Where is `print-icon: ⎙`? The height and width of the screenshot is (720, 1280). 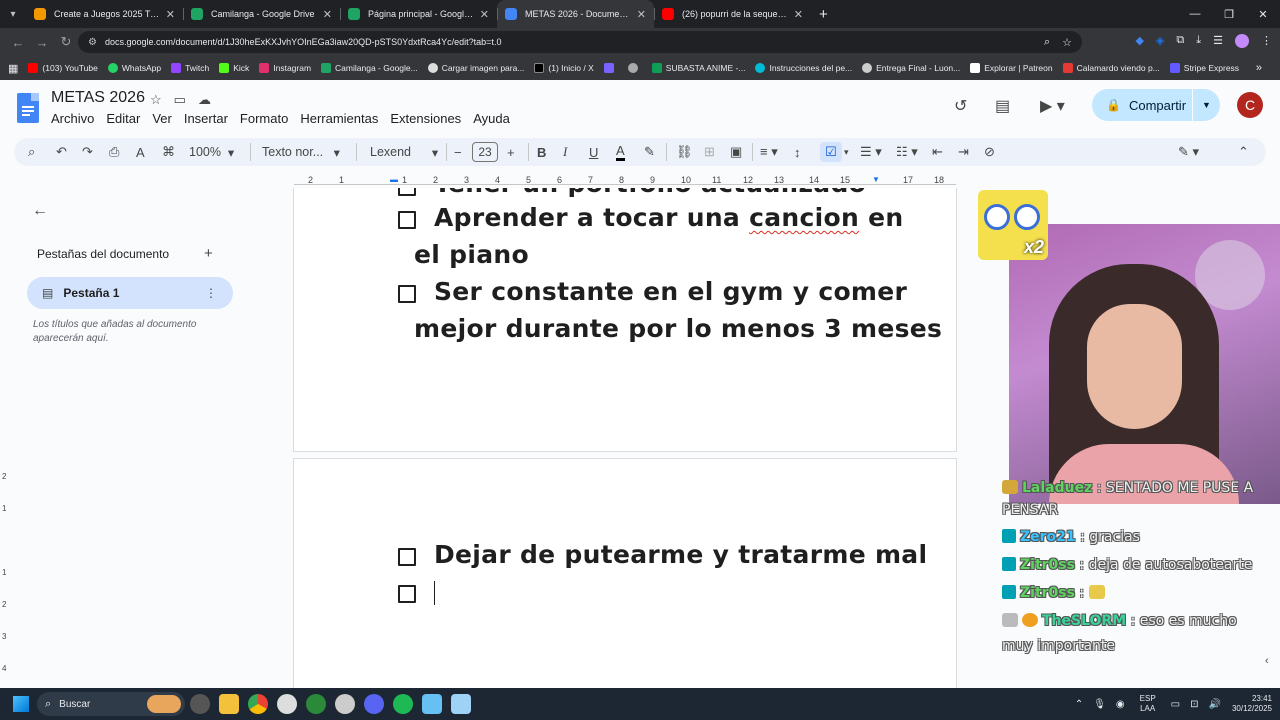
print-icon: ⎙ is located at coordinates (114, 152).